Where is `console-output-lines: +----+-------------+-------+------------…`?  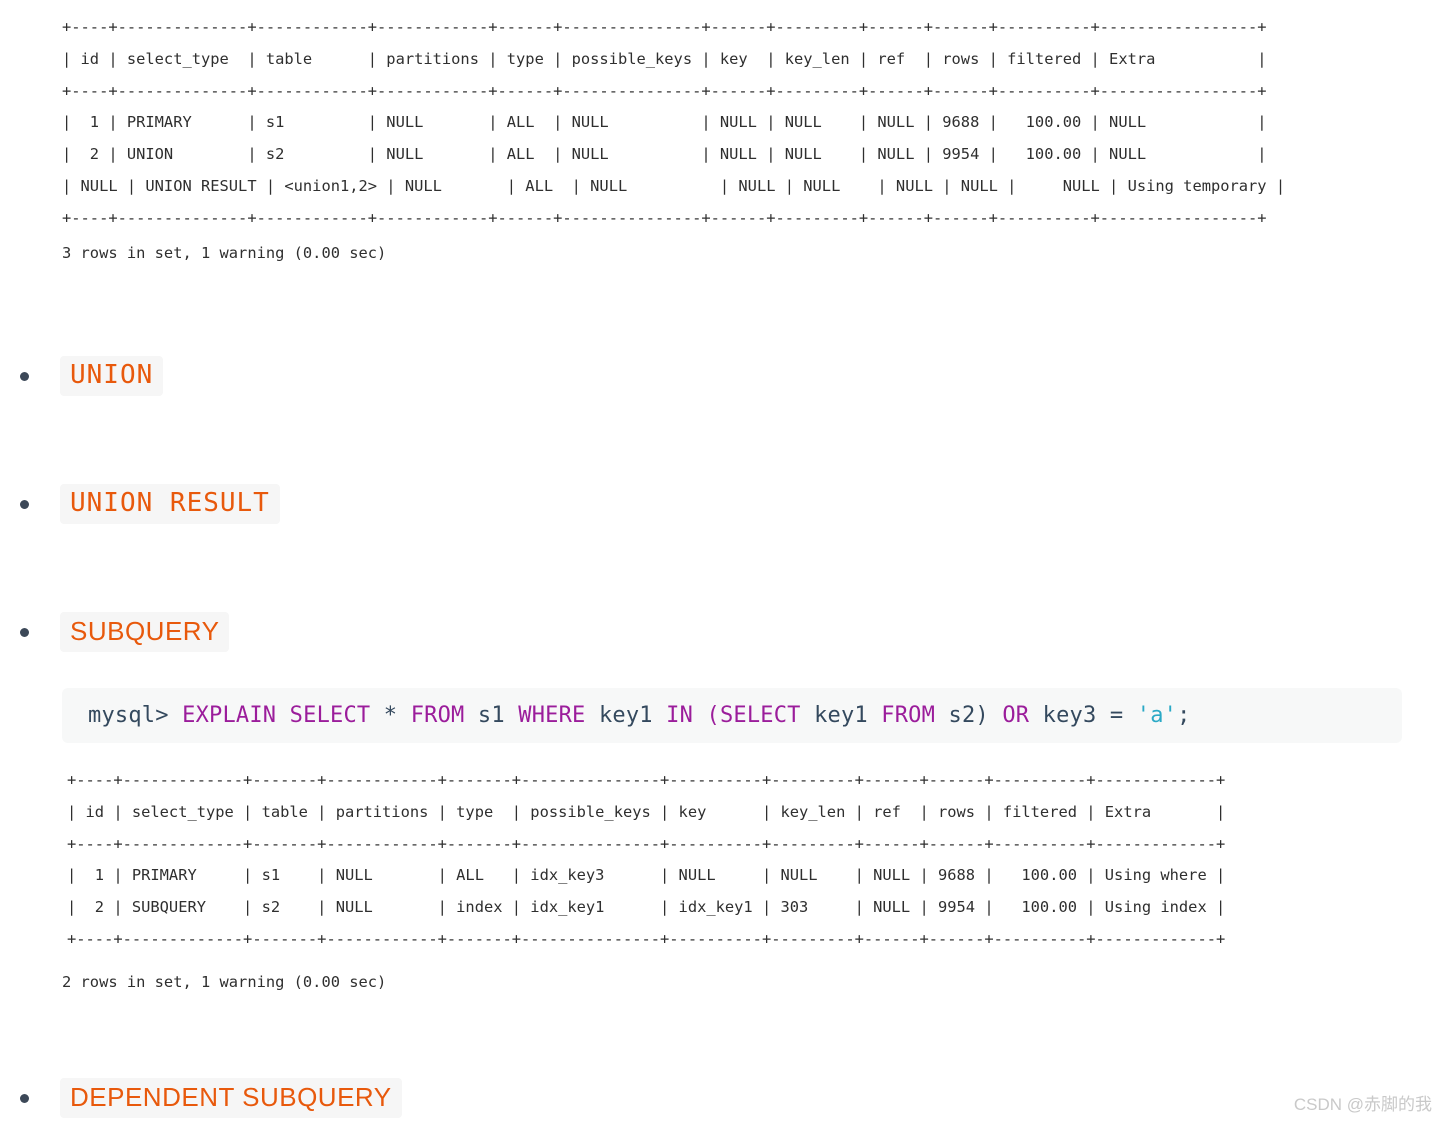 console-output-lines: +----+-------------+-------+------------… is located at coordinates (646, 859).